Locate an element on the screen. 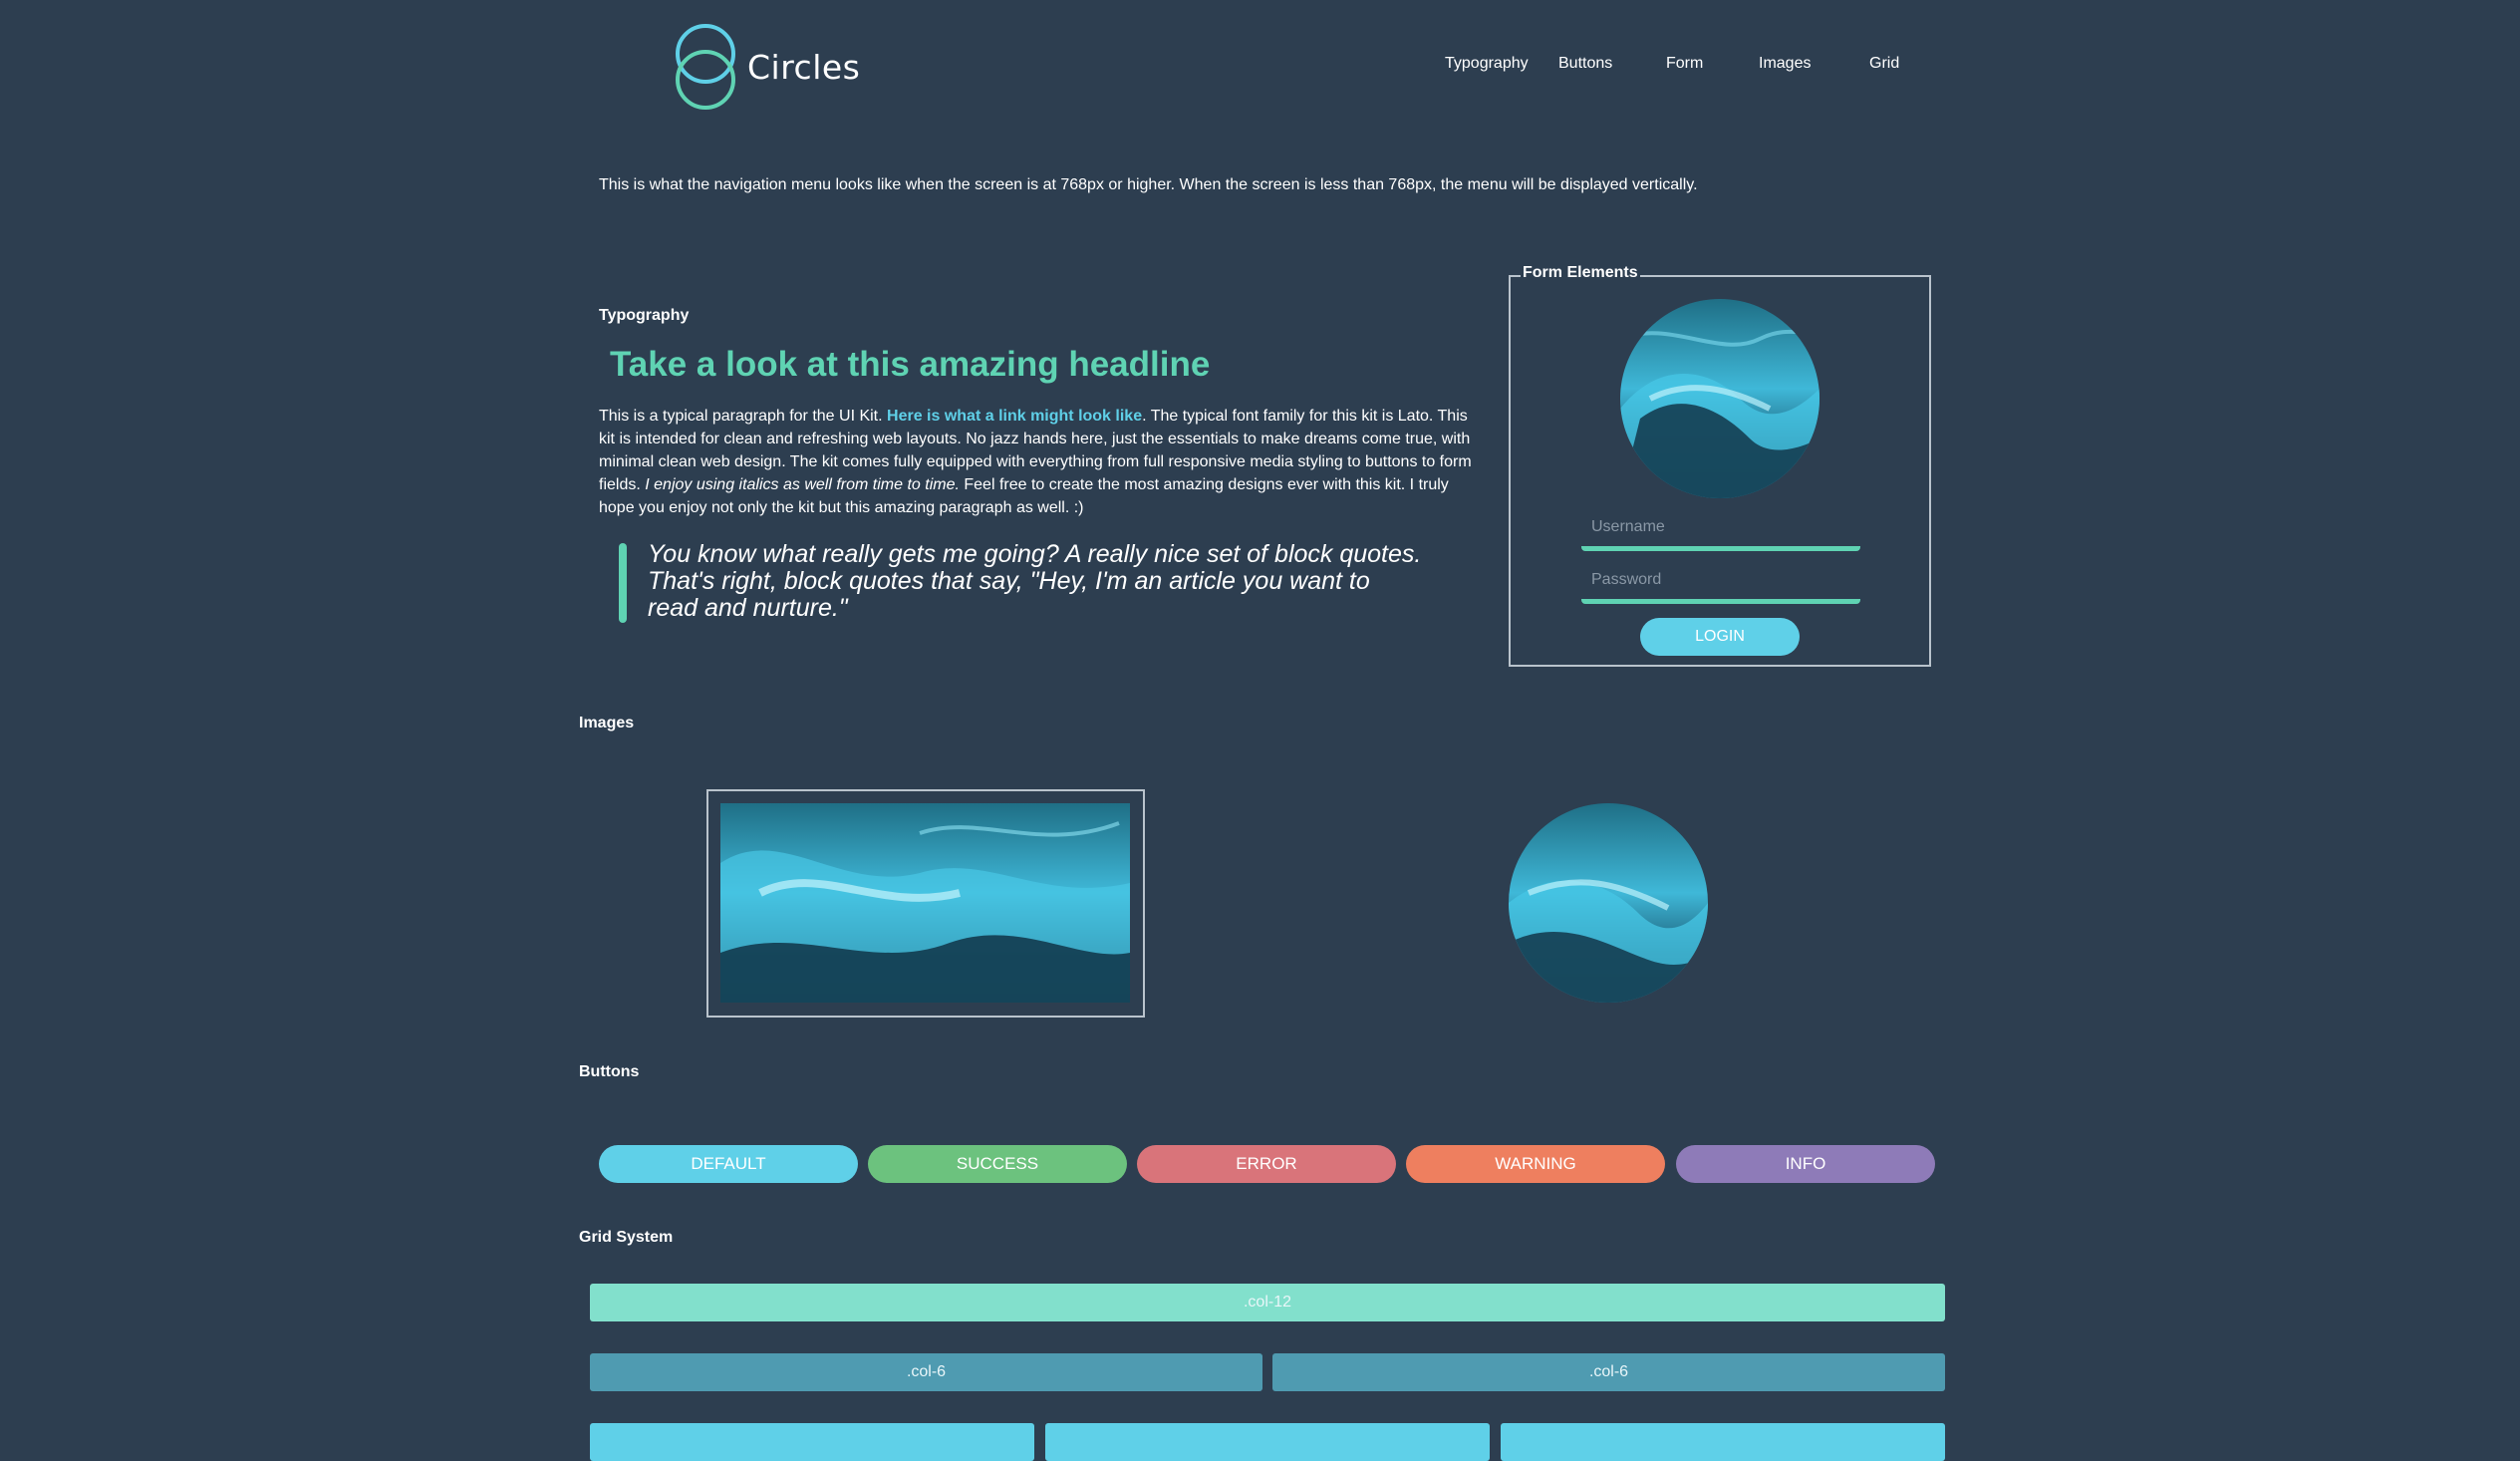 This screenshot has width=2520, height=1461. logo-icon is located at coordinates (705, 67).